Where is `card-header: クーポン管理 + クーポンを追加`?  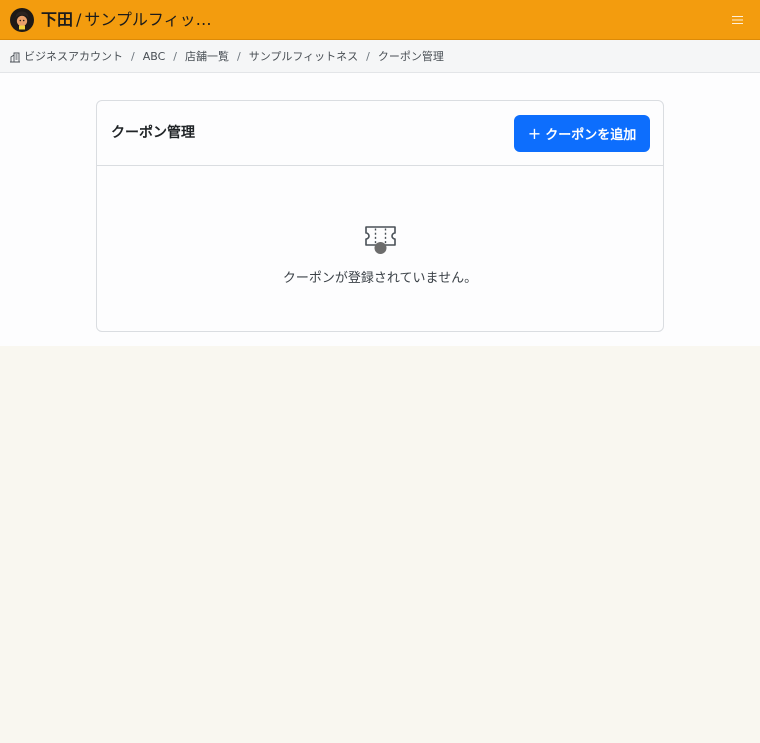
card-header: クーポン管理 + クーポンを追加 is located at coordinates (380, 133).